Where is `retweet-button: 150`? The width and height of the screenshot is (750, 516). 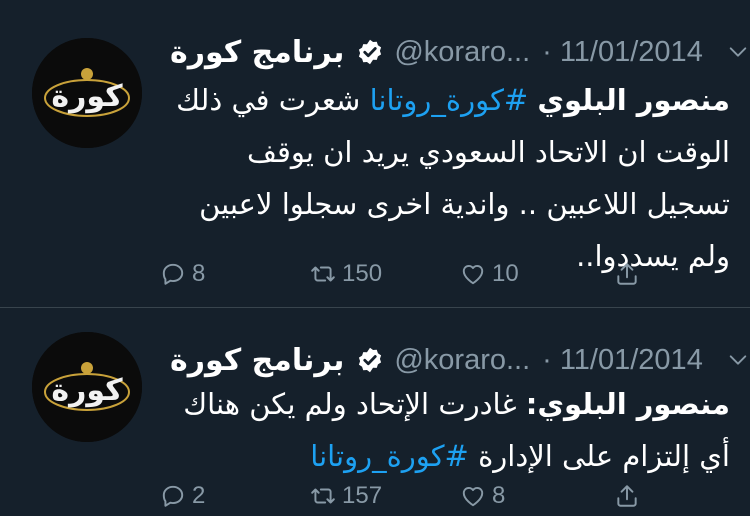 retweet-button: 150 is located at coordinates (370, 274).